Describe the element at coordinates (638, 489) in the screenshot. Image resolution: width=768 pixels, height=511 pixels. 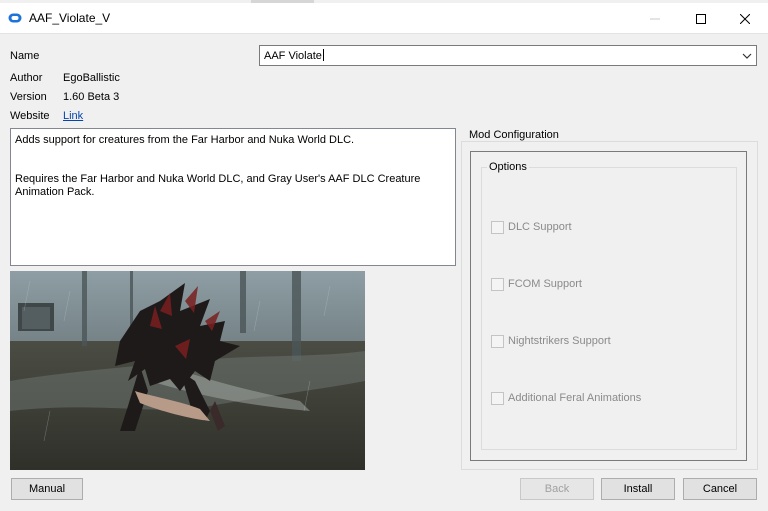
I see `install-button: Install` at that location.